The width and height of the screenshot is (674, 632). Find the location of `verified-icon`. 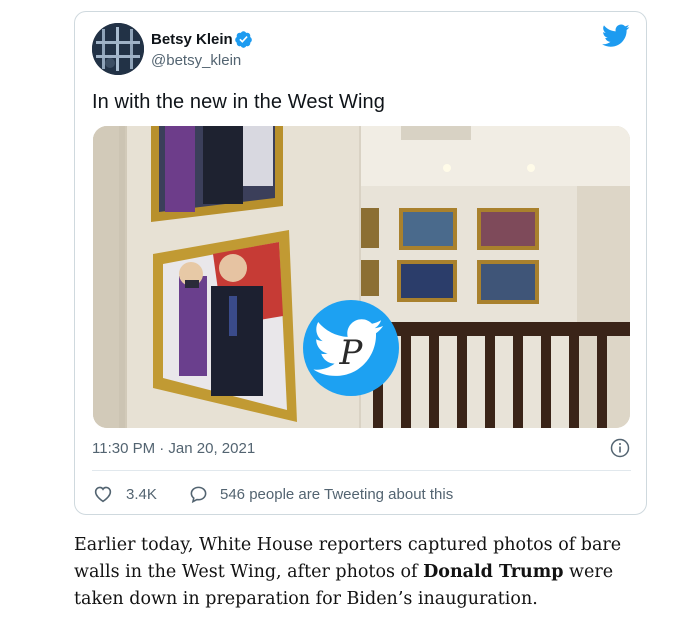

verified-icon is located at coordinates (243, 39).